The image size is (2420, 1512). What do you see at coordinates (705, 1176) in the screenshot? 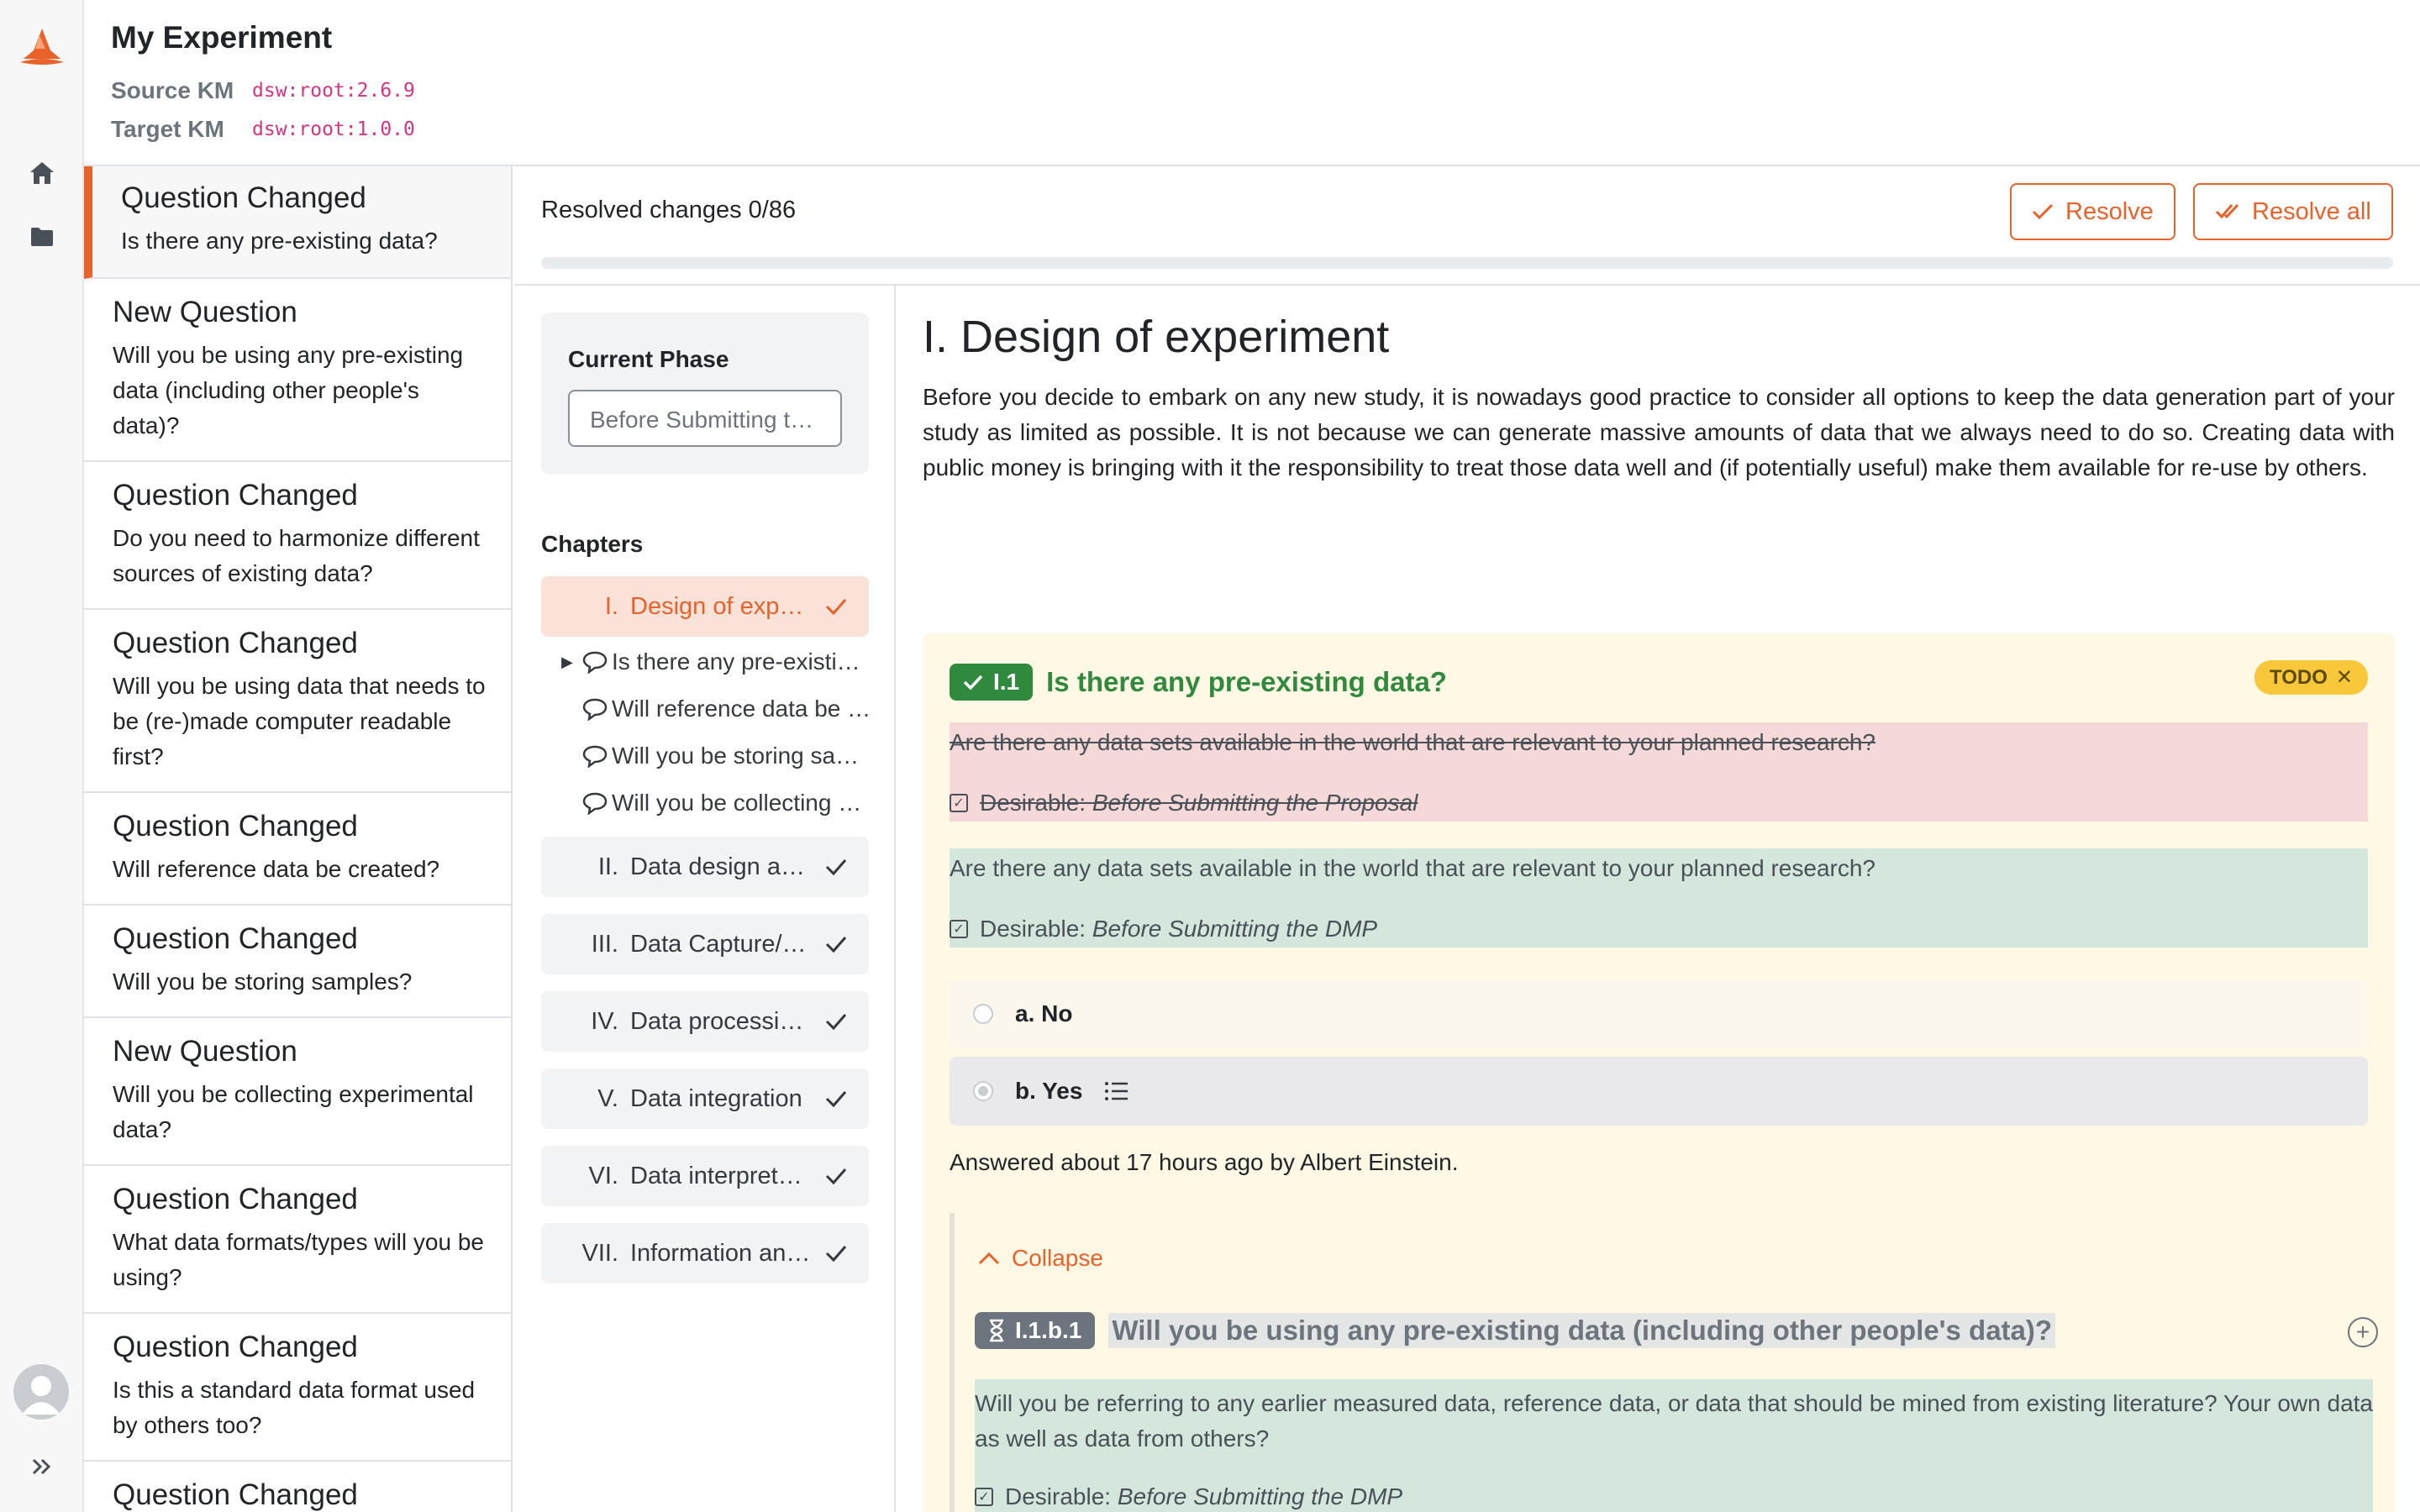
I see `chapter-item: VI. Data interpretation` at bounding box center [705, 1176].